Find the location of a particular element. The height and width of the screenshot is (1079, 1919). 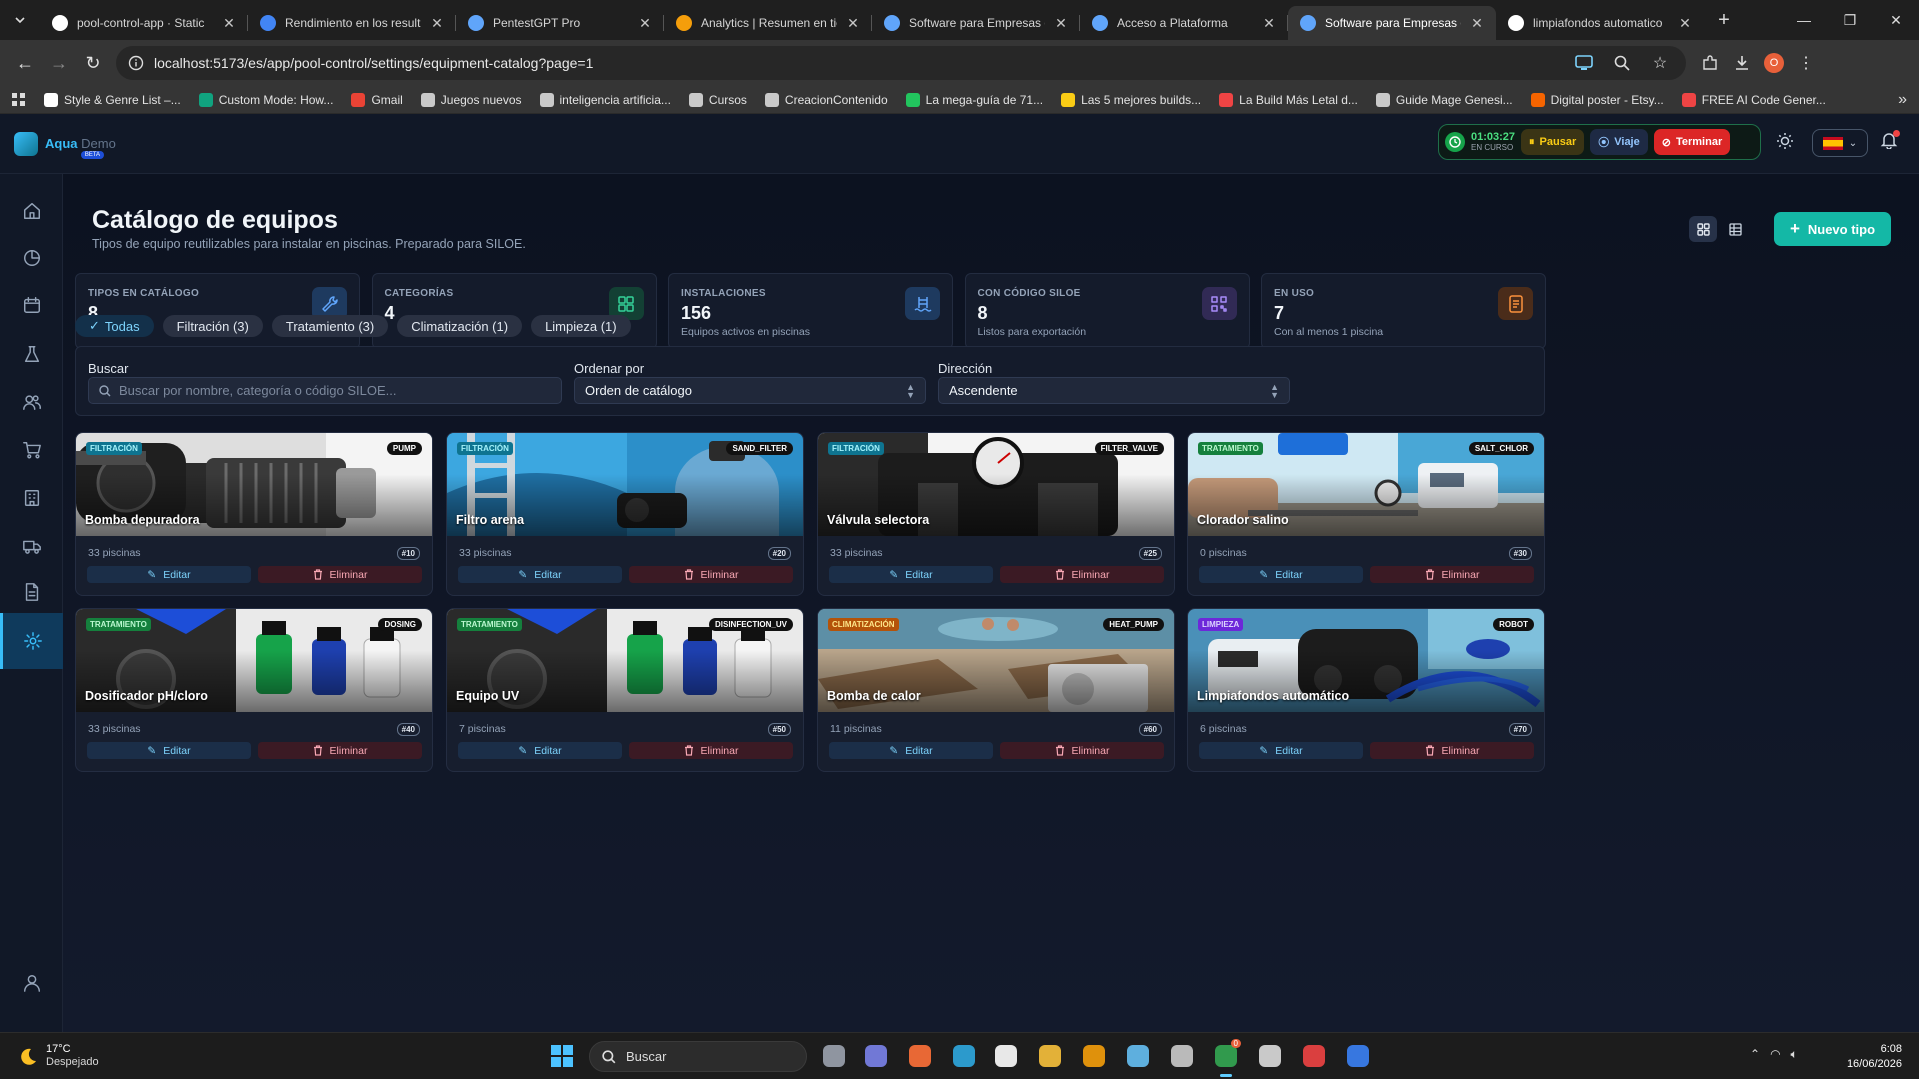

browser-tab: Software para Empresas d ✕ is located at coordinates (1392, 23).